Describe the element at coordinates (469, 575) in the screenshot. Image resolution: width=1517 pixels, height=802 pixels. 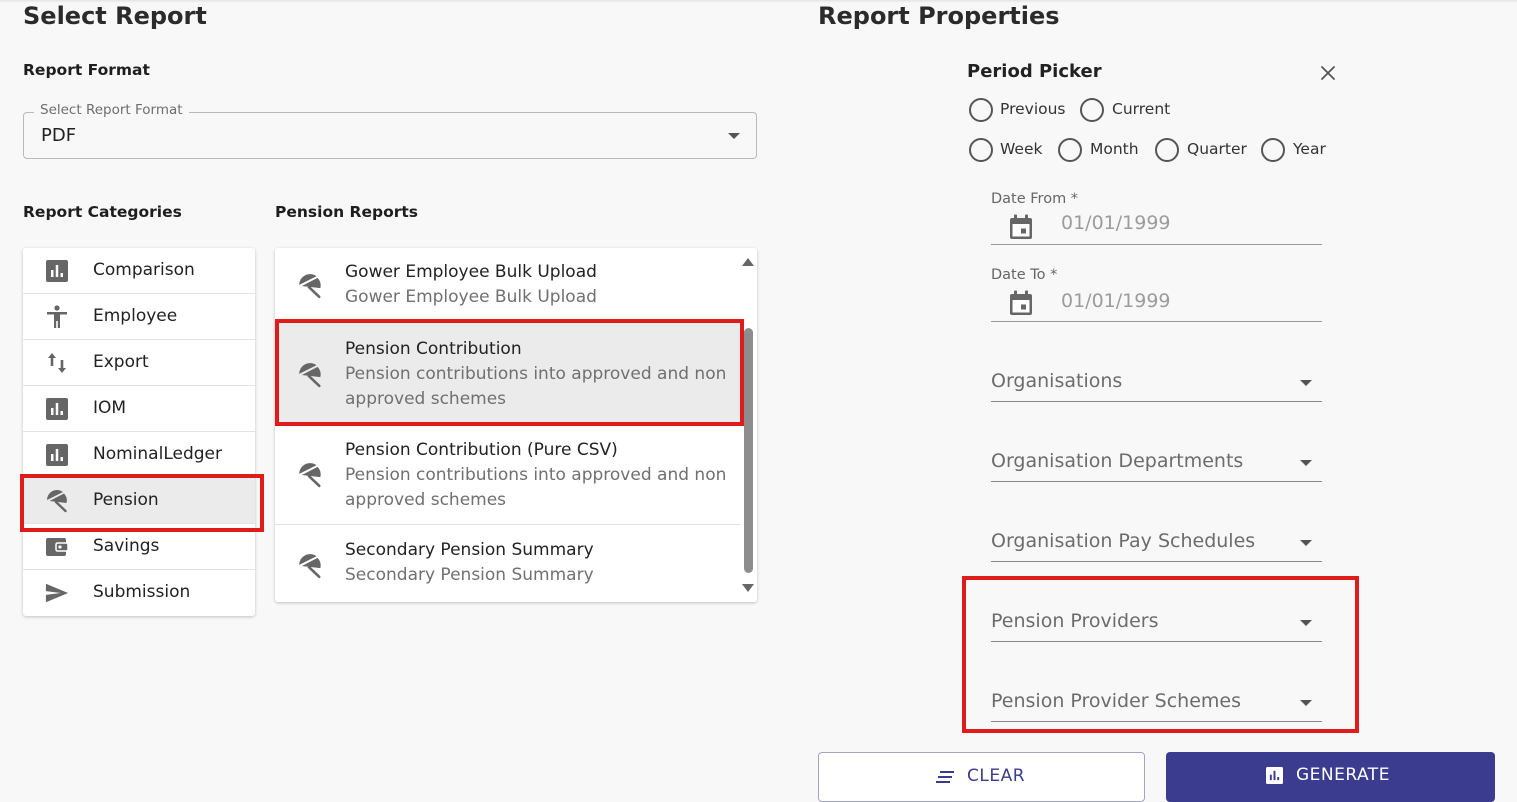
I see `report-description: Secondary Pension Summary` at that location.